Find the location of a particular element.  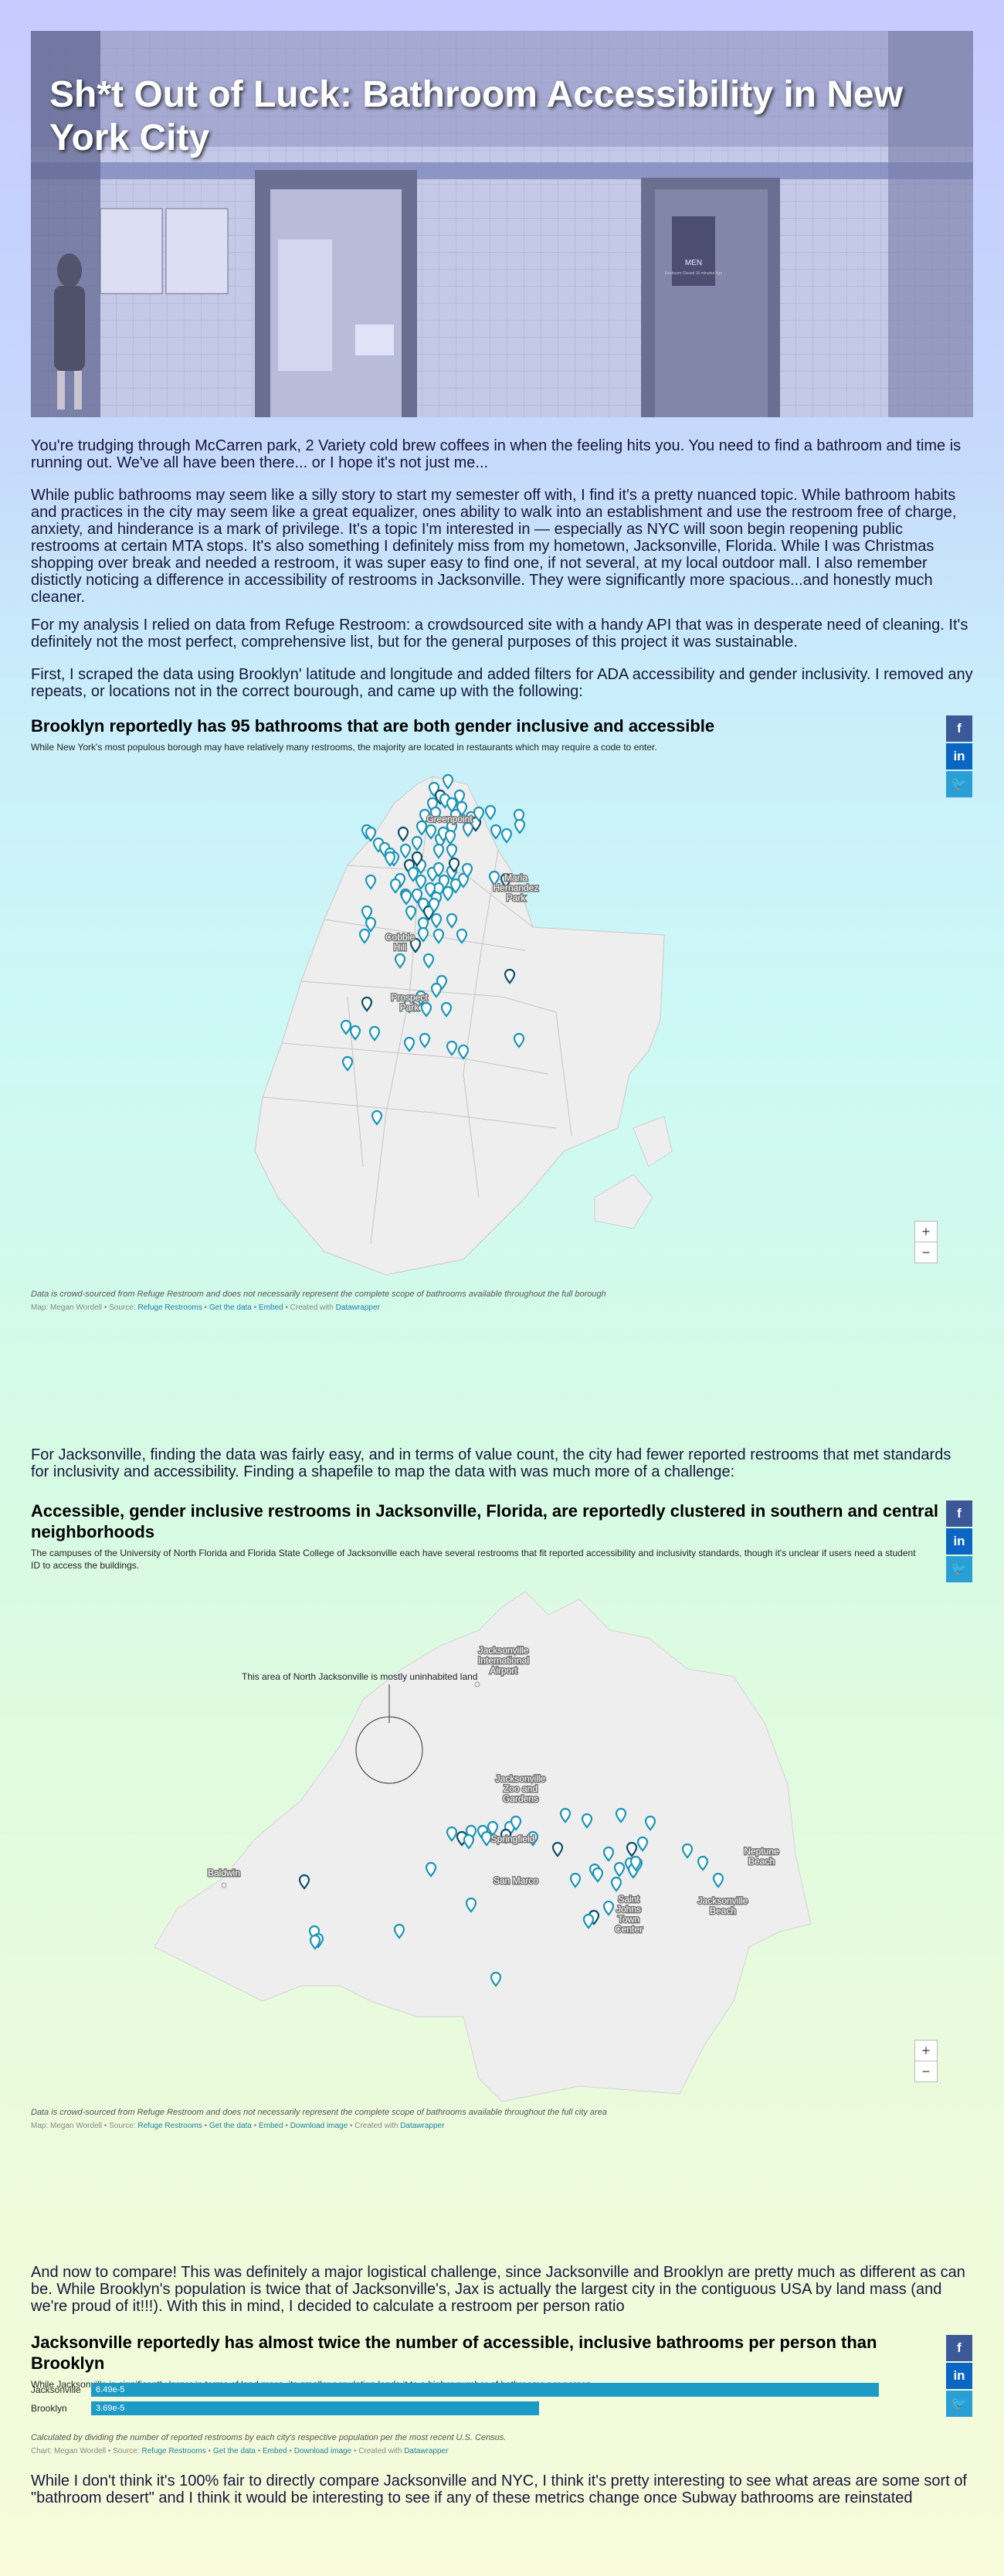

jax-beach-label-2: Beach is located at coordinates (723, 1910).